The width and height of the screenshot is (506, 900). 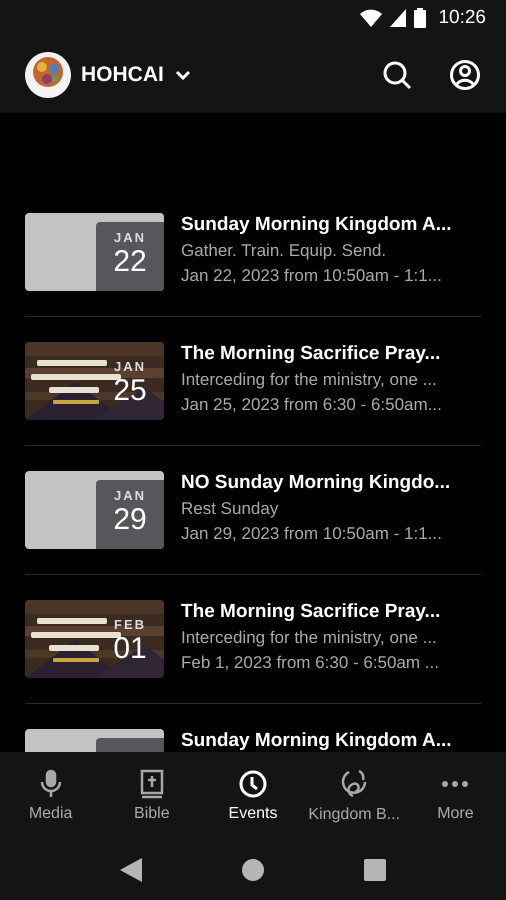 What do you see at coordinates (130, 391) in the screenshot?
I see `event-day: 25` at bounding box center [130, 391].